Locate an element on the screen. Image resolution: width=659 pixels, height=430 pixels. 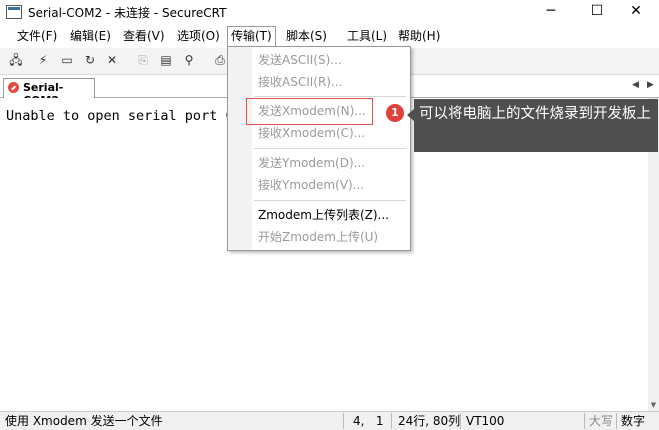
copy-icon: ⎘ is located at coordinates (143, 60).